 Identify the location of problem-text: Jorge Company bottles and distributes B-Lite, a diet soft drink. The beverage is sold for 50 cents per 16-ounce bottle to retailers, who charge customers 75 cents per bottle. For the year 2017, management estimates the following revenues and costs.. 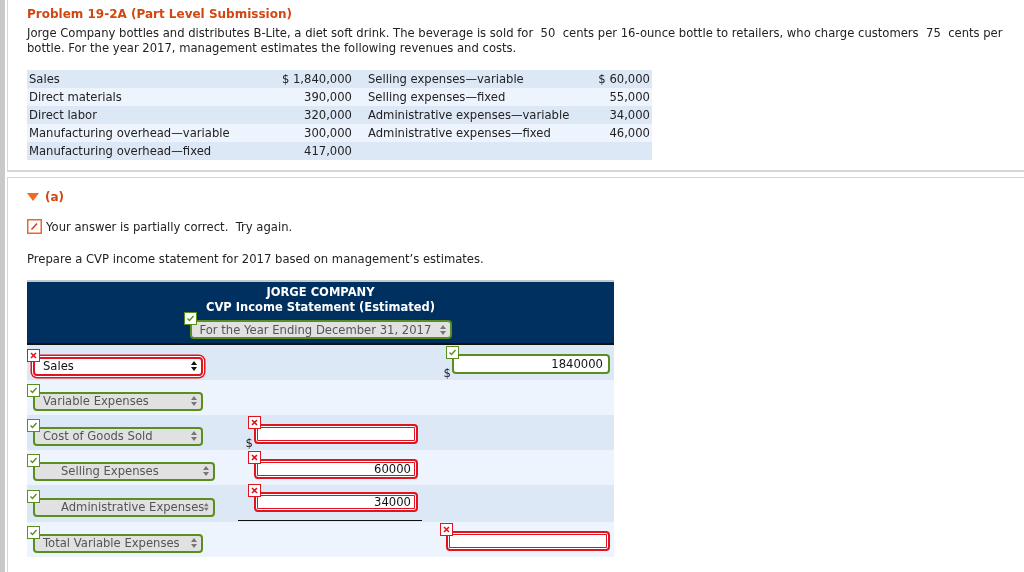
(515, 41).